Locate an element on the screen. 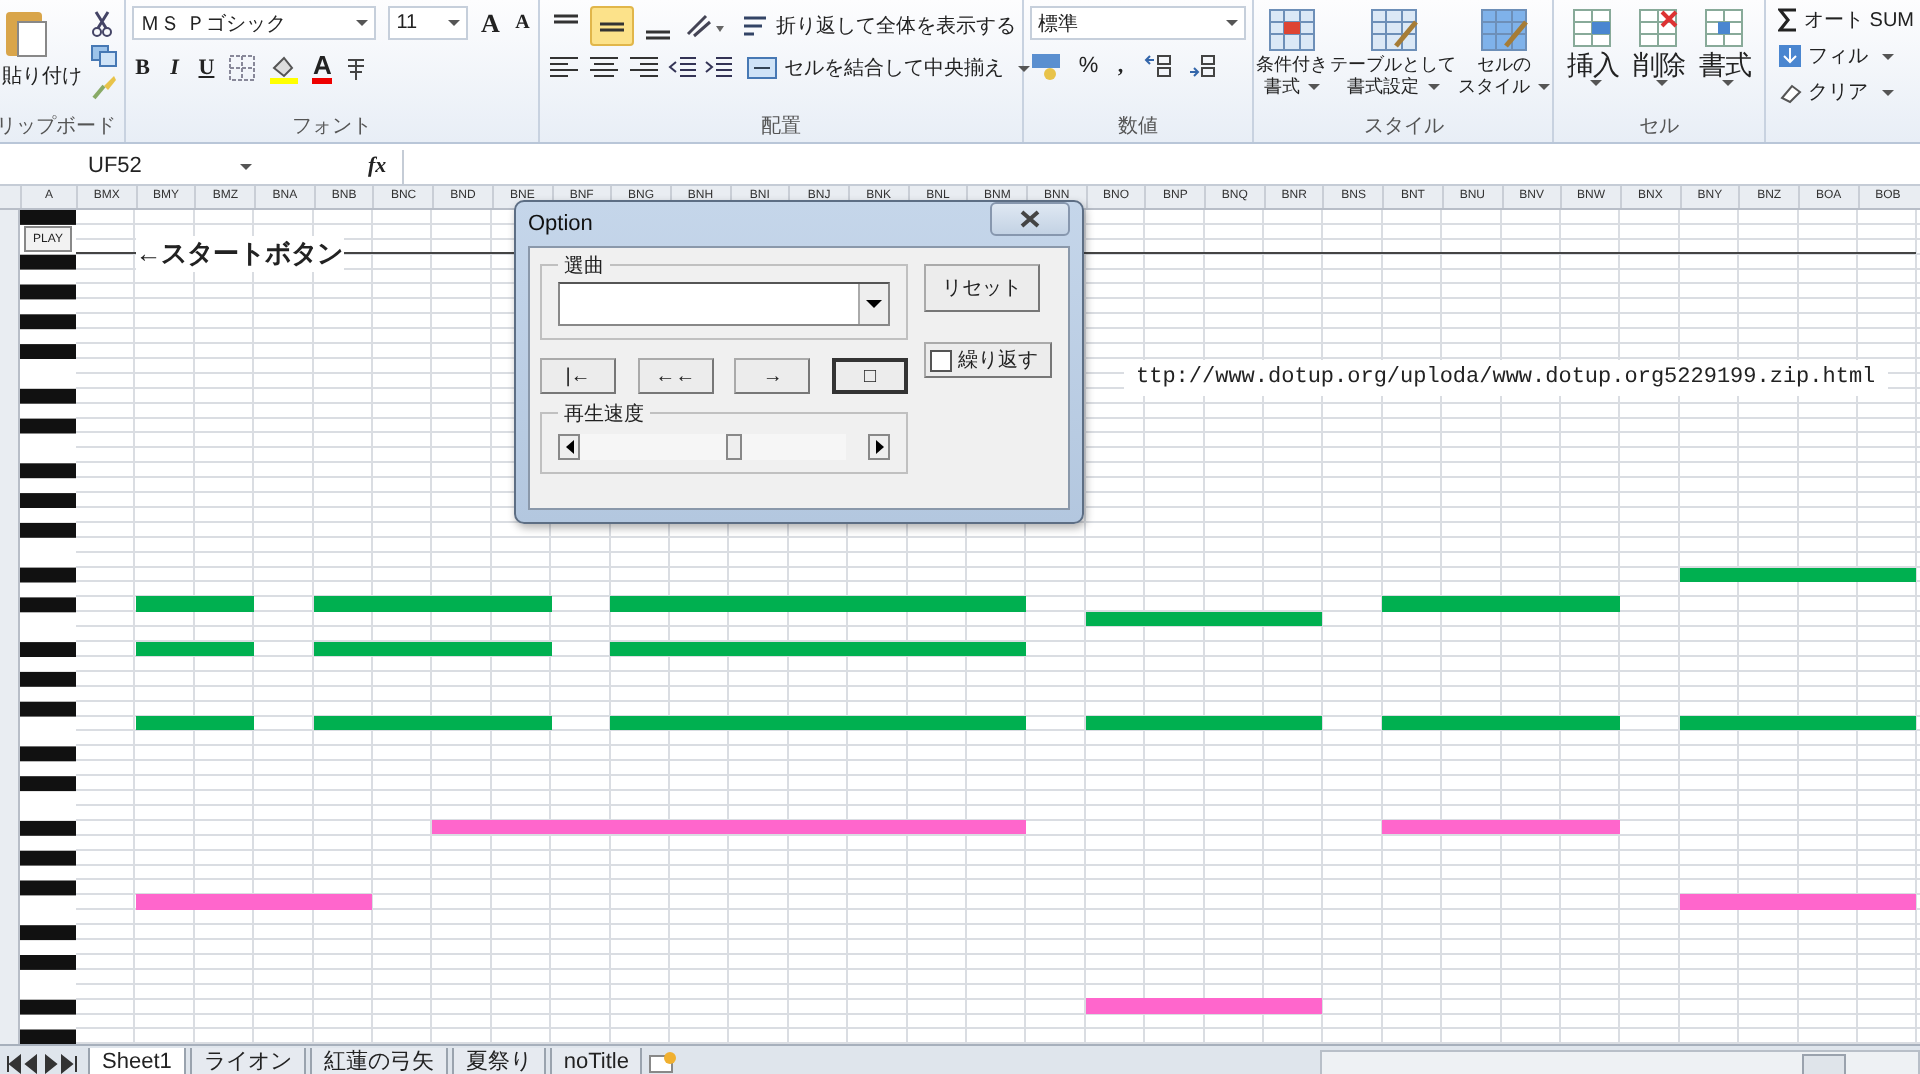  group-label: 配置 is located at coordinates (781, 126).